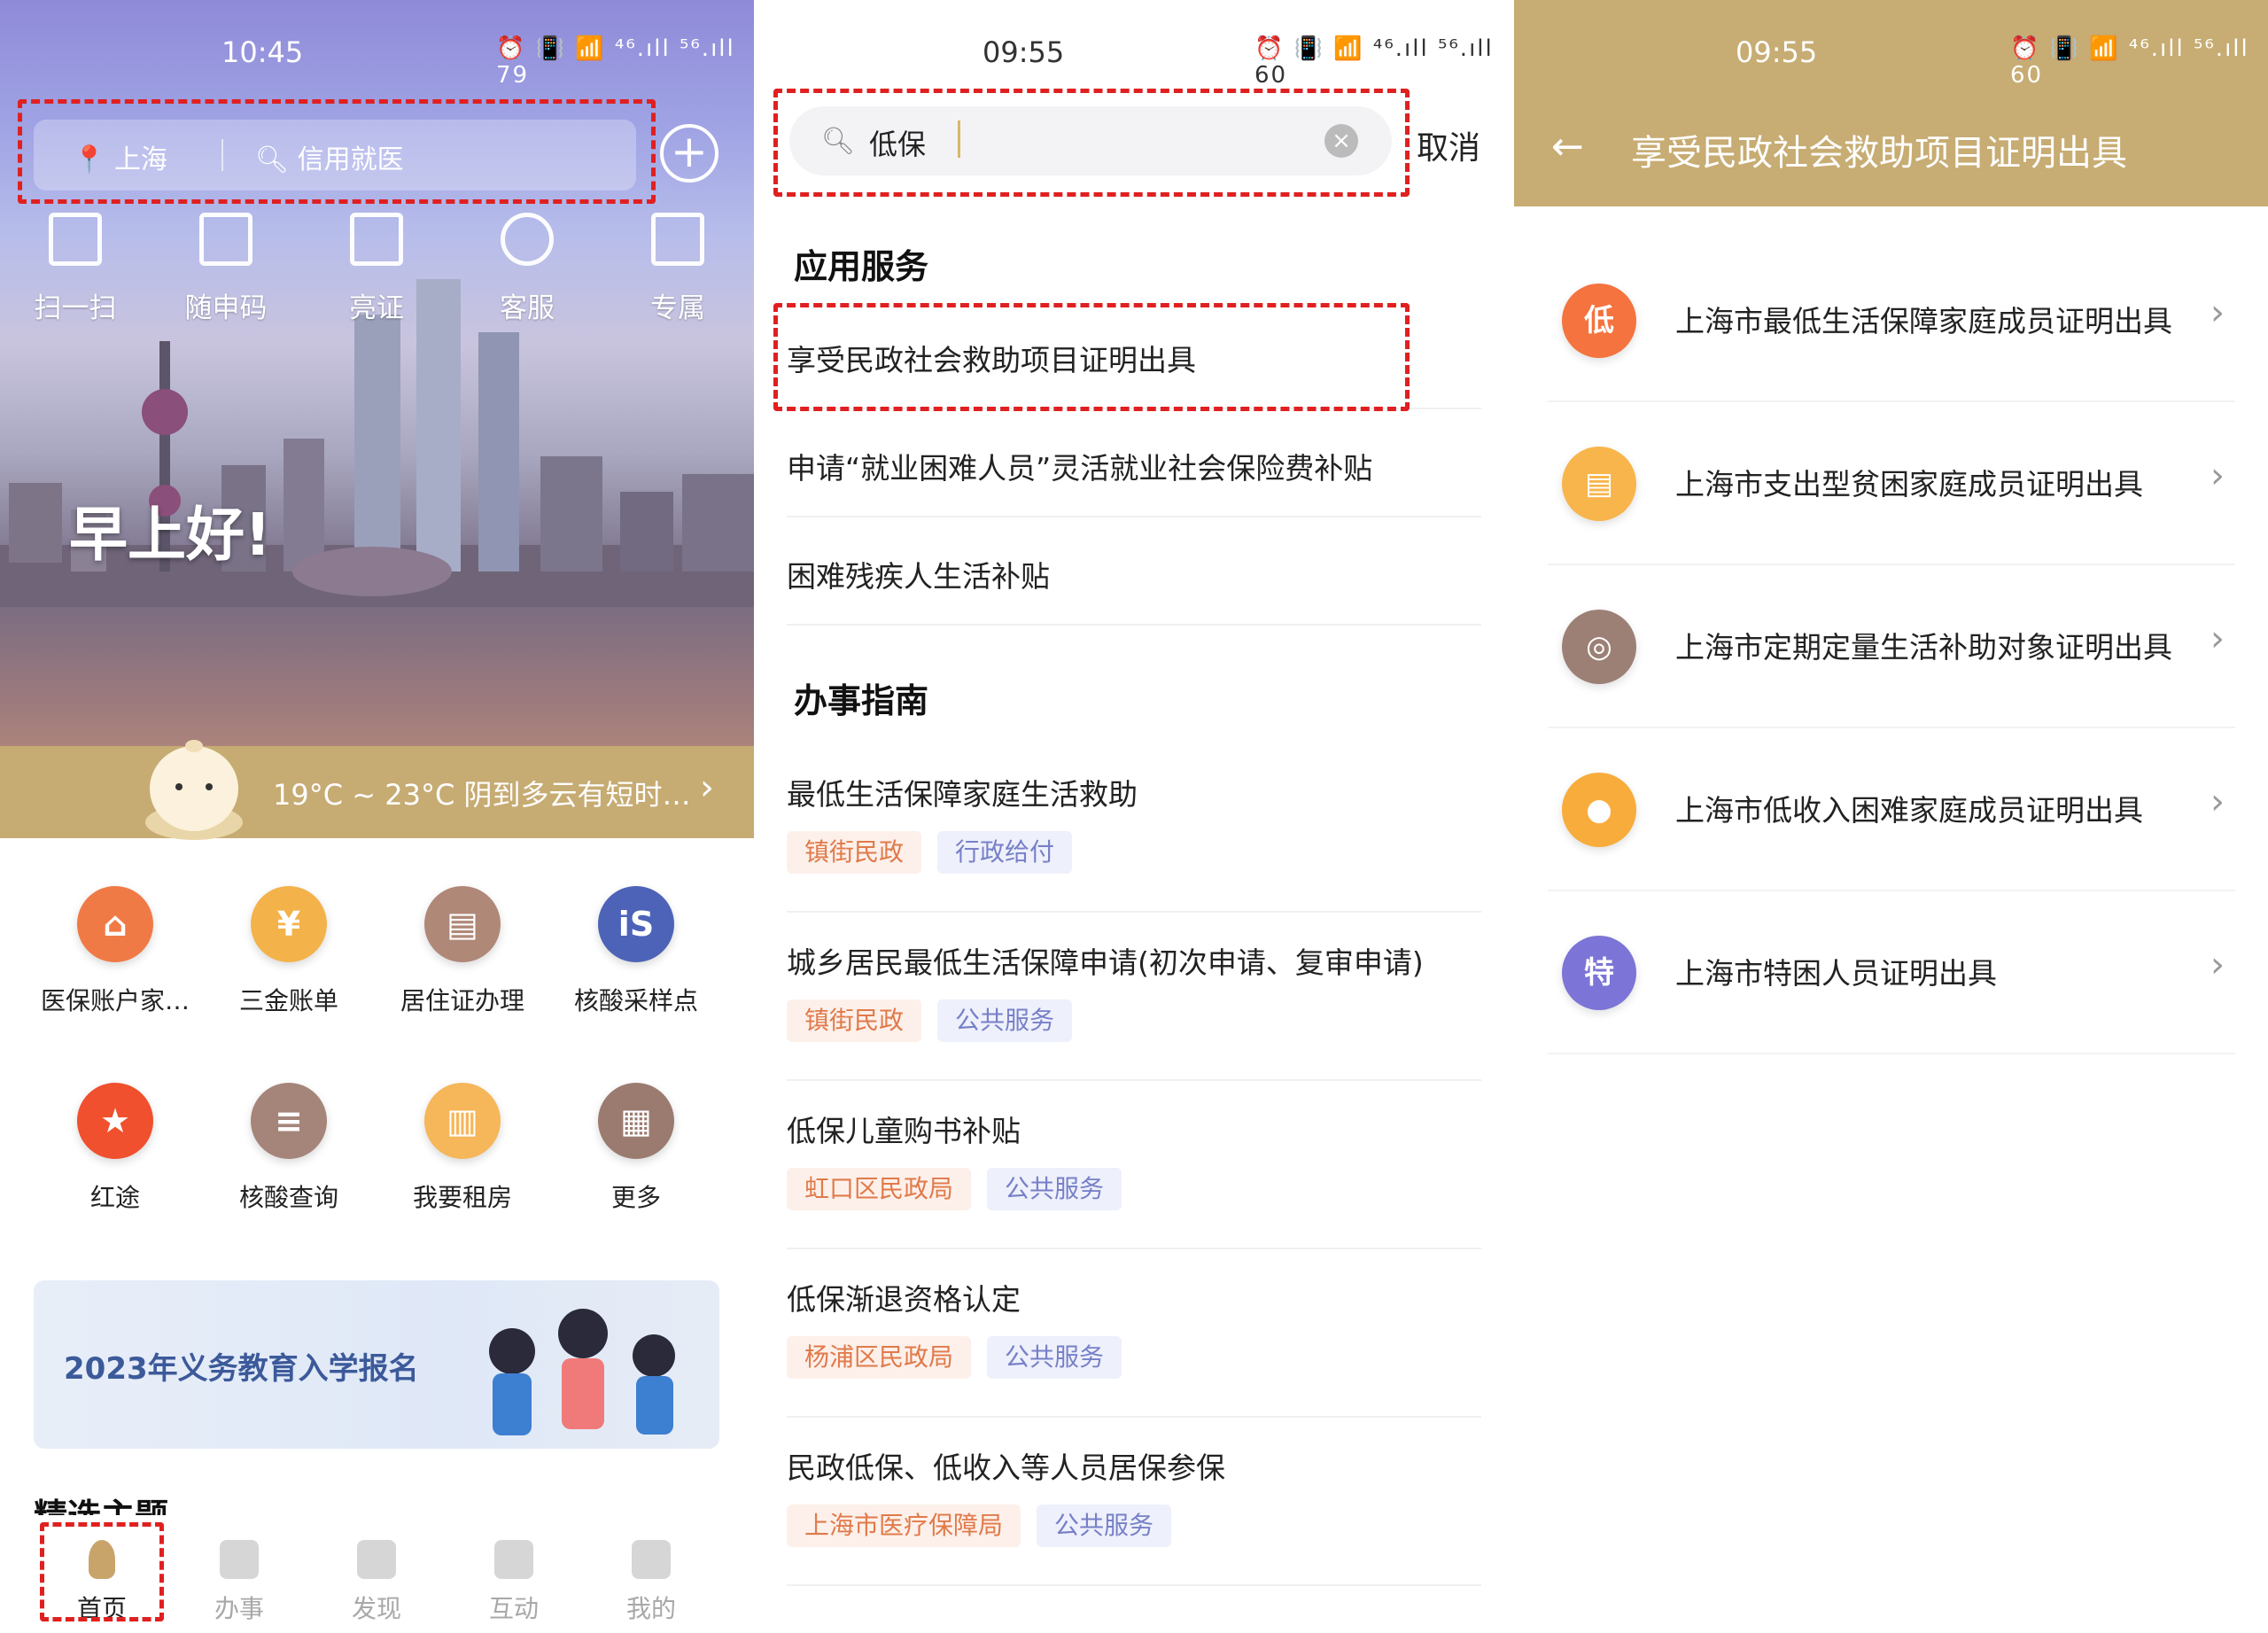 The image size is (2268, 1633). What do you see at coordinates (1134, 1165) in the screenshot?
I see `guide-item: 低保儿童购书补贴 虹口区民政局 公共服务` at bounding box center [1134, 1165].